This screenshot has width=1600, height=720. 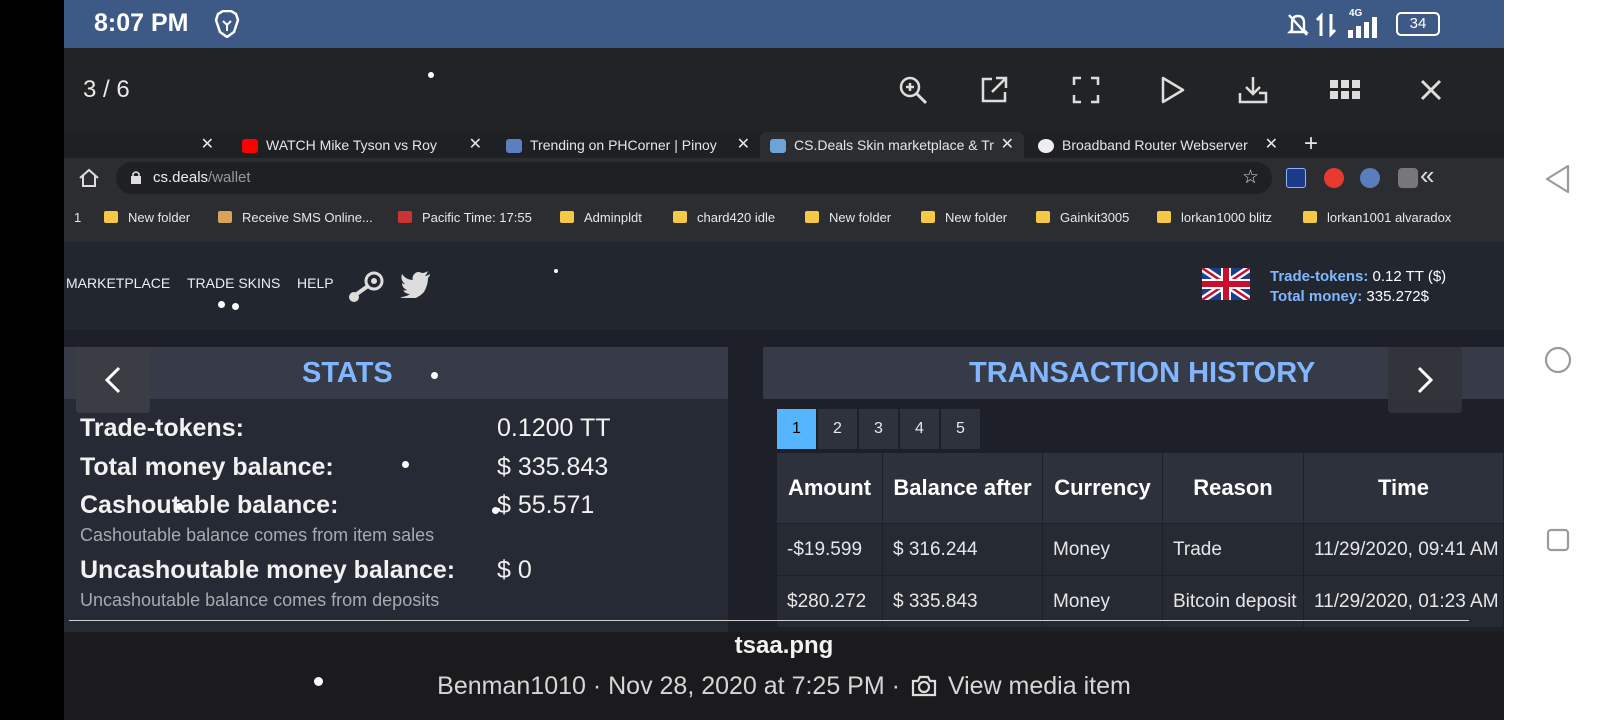 What do you see at coordinates (1334, 178) in the screenshot?
I see `extension-shield-icon` at bounding box center [1334, 178].